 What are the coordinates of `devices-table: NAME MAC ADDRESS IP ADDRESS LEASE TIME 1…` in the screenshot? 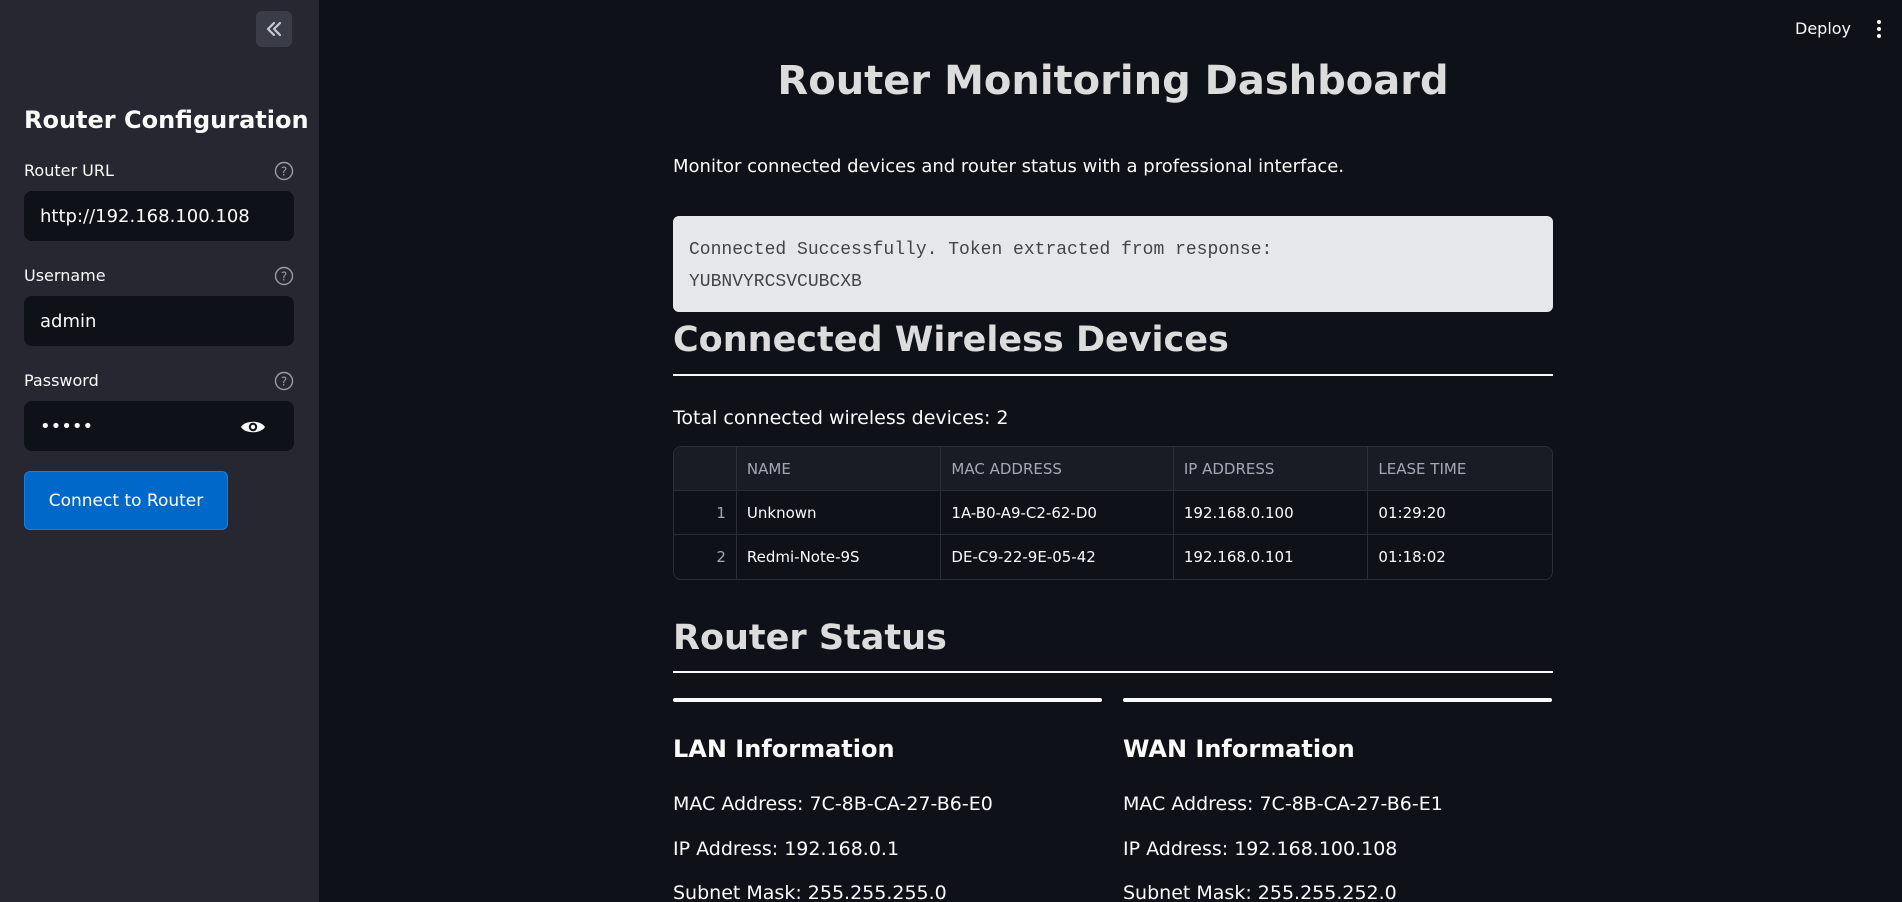 It's located at (1113, 513).